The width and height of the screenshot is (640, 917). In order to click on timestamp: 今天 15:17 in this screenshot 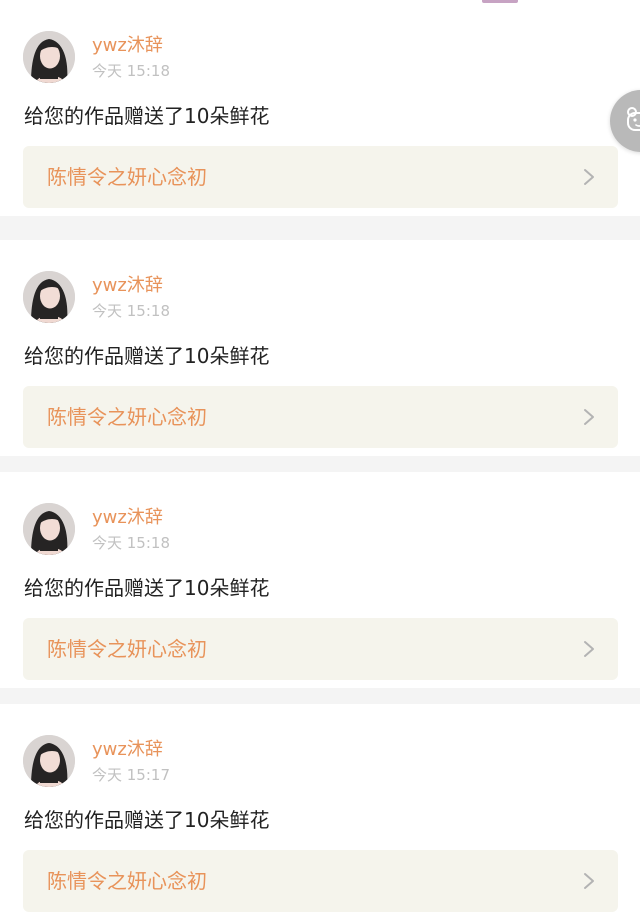, I will do `click(131, 775)`.